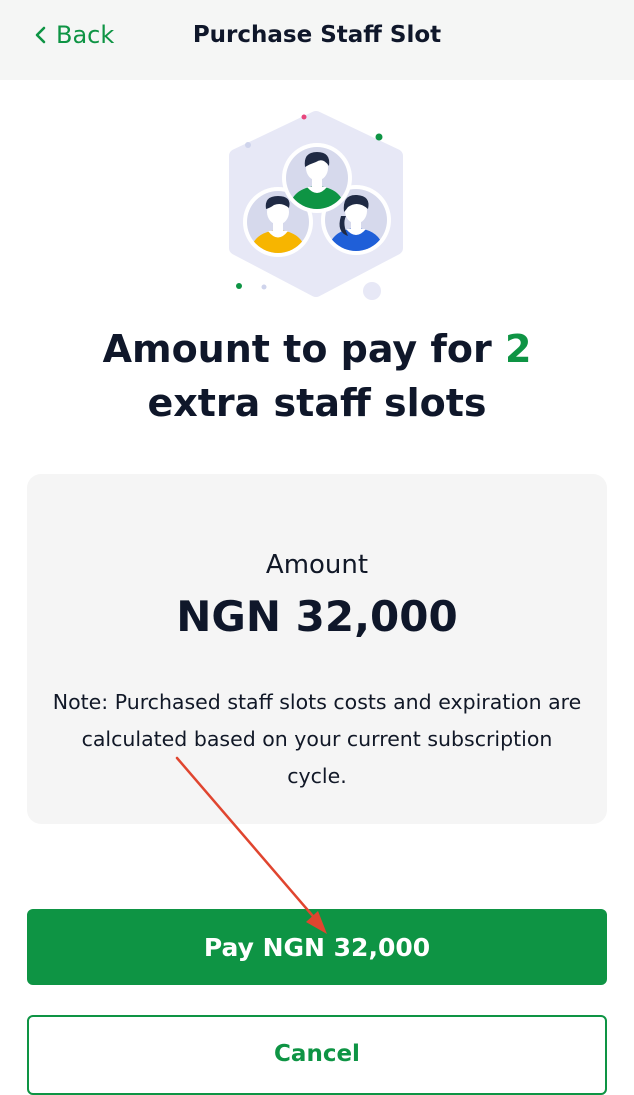  What do you see at coordinates (518, 349) in the screenshot?
I see `slot-count: 2` at bounding box center [518, 349].